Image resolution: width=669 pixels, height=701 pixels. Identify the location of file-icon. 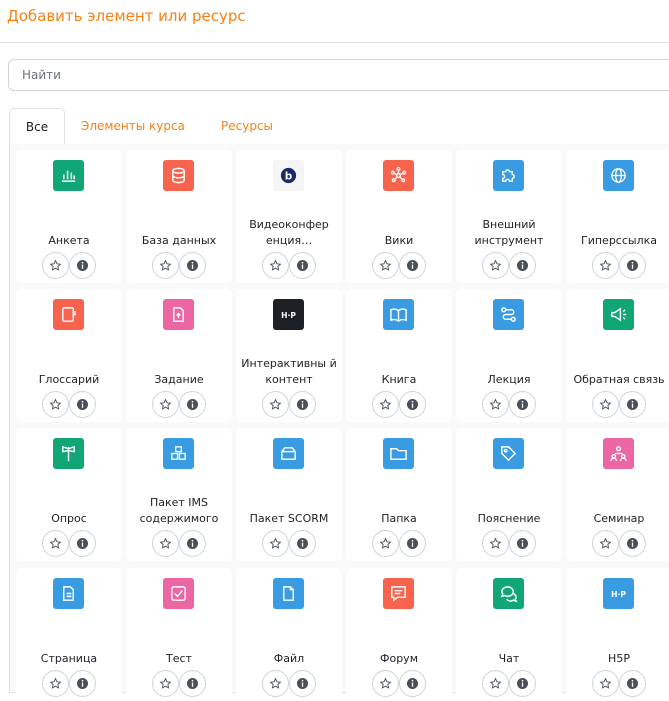
(288, 593).